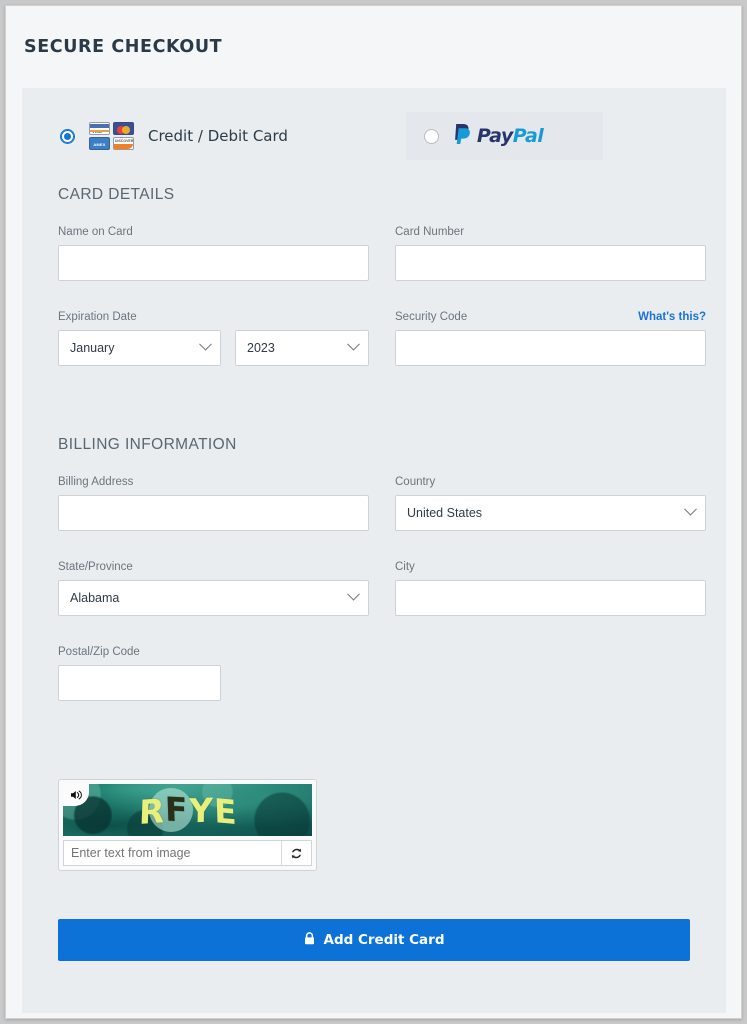 This screenshot has width=747, height=1024. What do you see at coordinates (116, 194) in the screenshot?
I see `card-details-heading: CARD DETAILS` at bounding box center [116, 194].